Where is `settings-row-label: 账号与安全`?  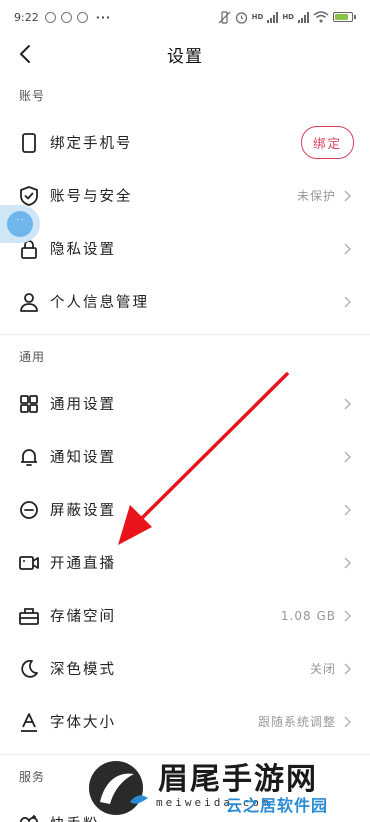 settings-row-label: 账号与安全 is located at coordinates (91, 197).